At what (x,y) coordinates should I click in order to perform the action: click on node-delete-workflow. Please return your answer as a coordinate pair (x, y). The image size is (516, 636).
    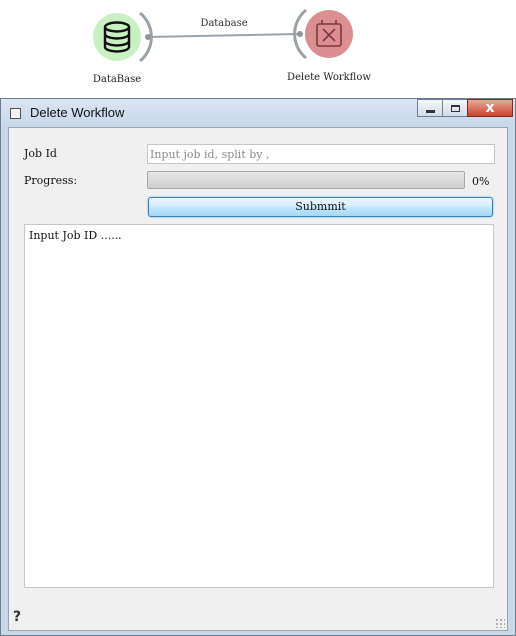
    Looking at the image, I should click on (323, 34).